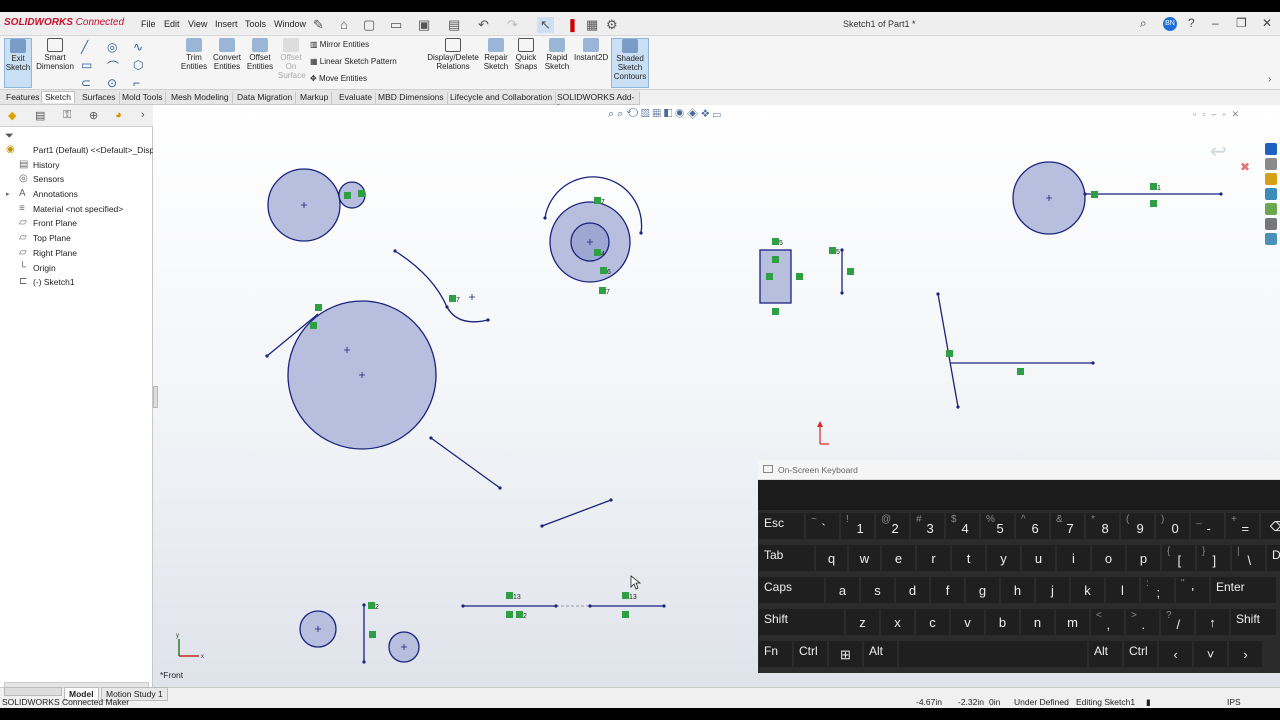  What do you see at coordinates (633, 114) in the screenshot?
I see `previous-view-icon: ⟲` at bounding box center [633, 114].